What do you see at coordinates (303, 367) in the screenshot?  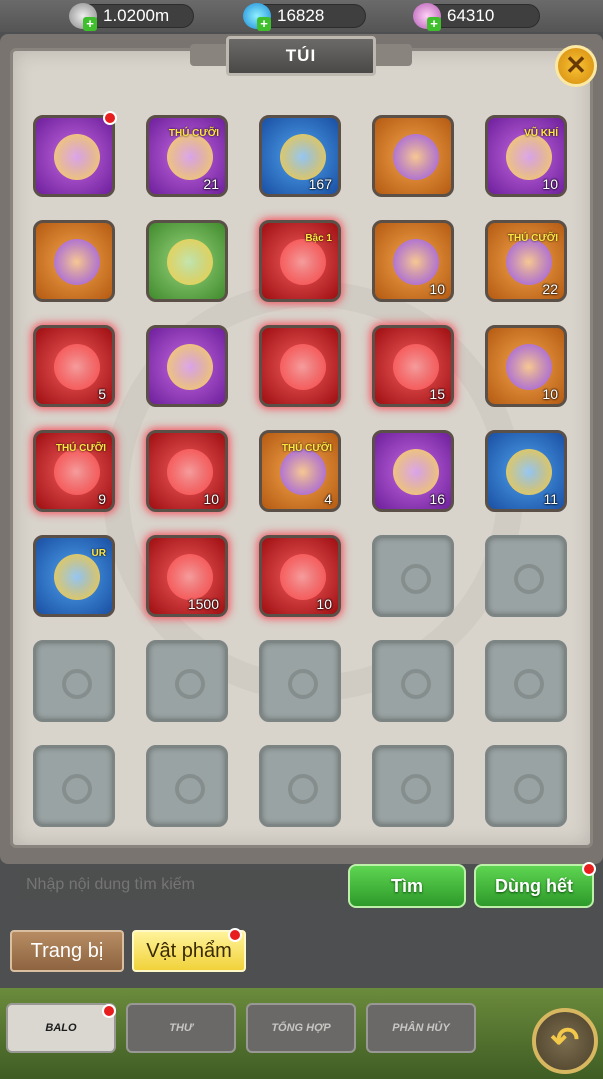 I see `red-orb-icon` at bounding box center [303, 367].